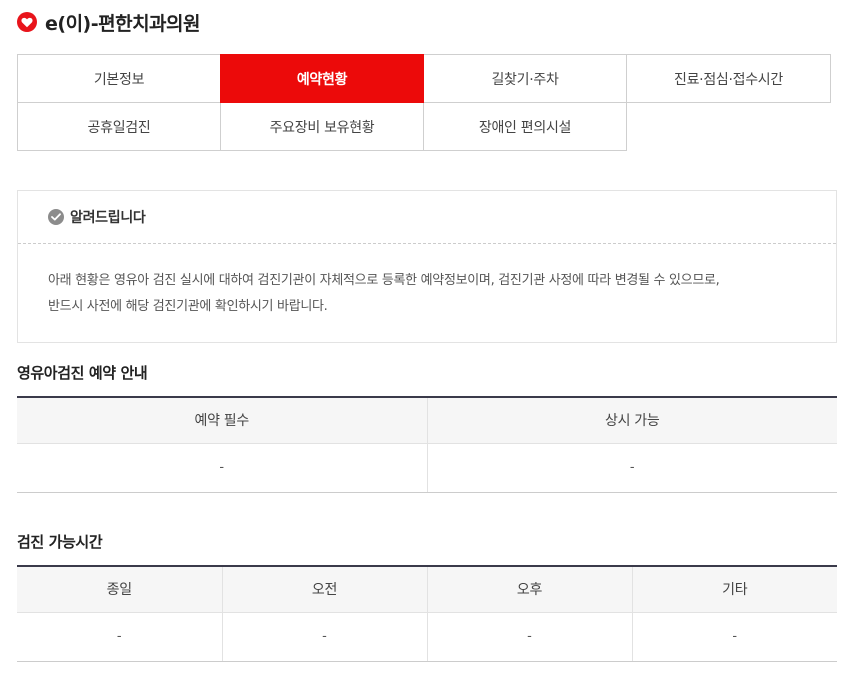 The width and height of the screenshot is (855, 673). What do you see at coordinates (322, 126) in the screenshot?
I see `tab-equipment: 주요장비 보유현황` at bounding box center [322, 126].